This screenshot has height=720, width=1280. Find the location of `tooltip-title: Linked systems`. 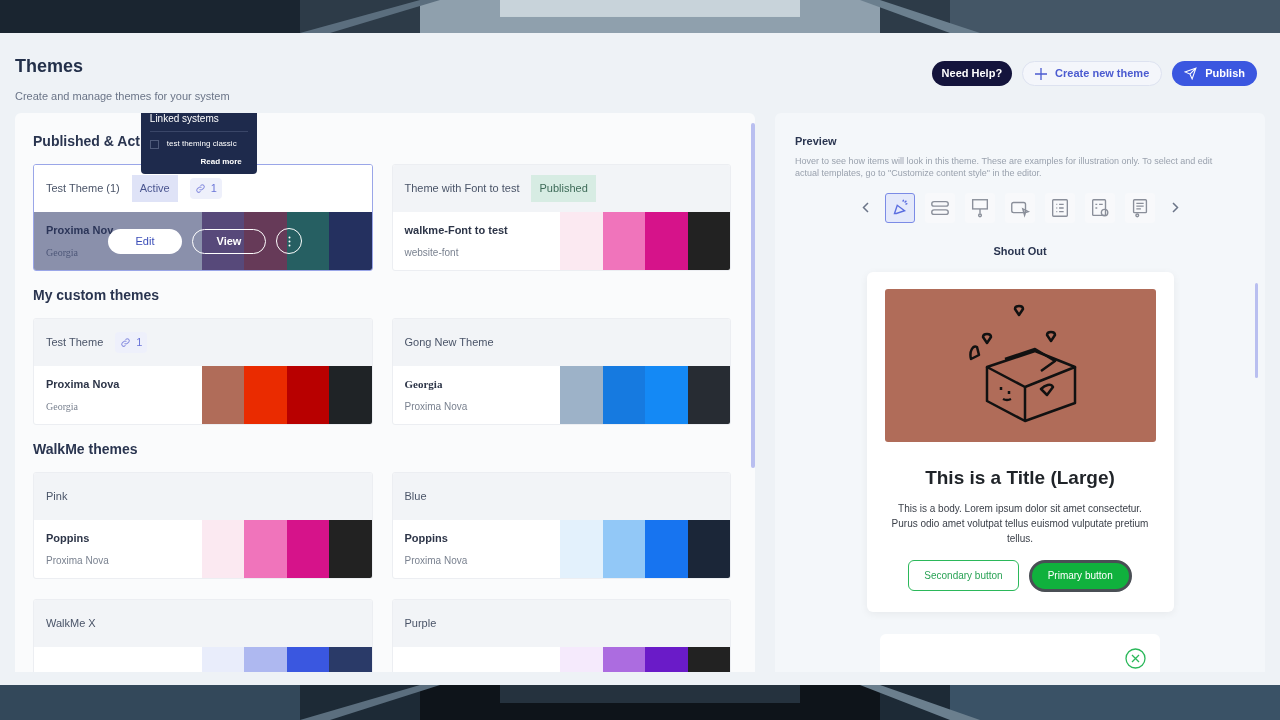

tooltip-title: Linked systems is located at coordinates (198, 122).